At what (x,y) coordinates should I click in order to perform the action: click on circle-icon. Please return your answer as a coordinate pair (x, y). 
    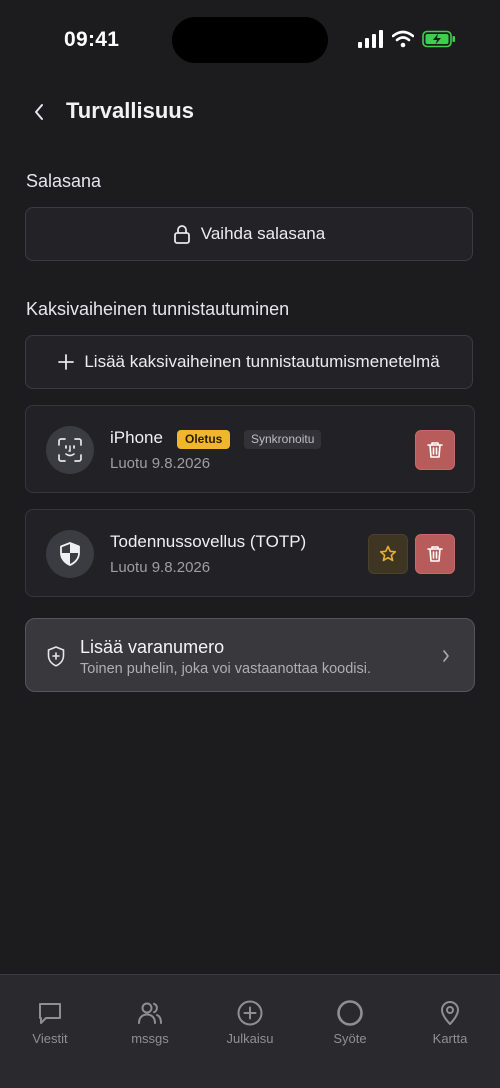
    Looking at the image, I should click on (350, 1013).